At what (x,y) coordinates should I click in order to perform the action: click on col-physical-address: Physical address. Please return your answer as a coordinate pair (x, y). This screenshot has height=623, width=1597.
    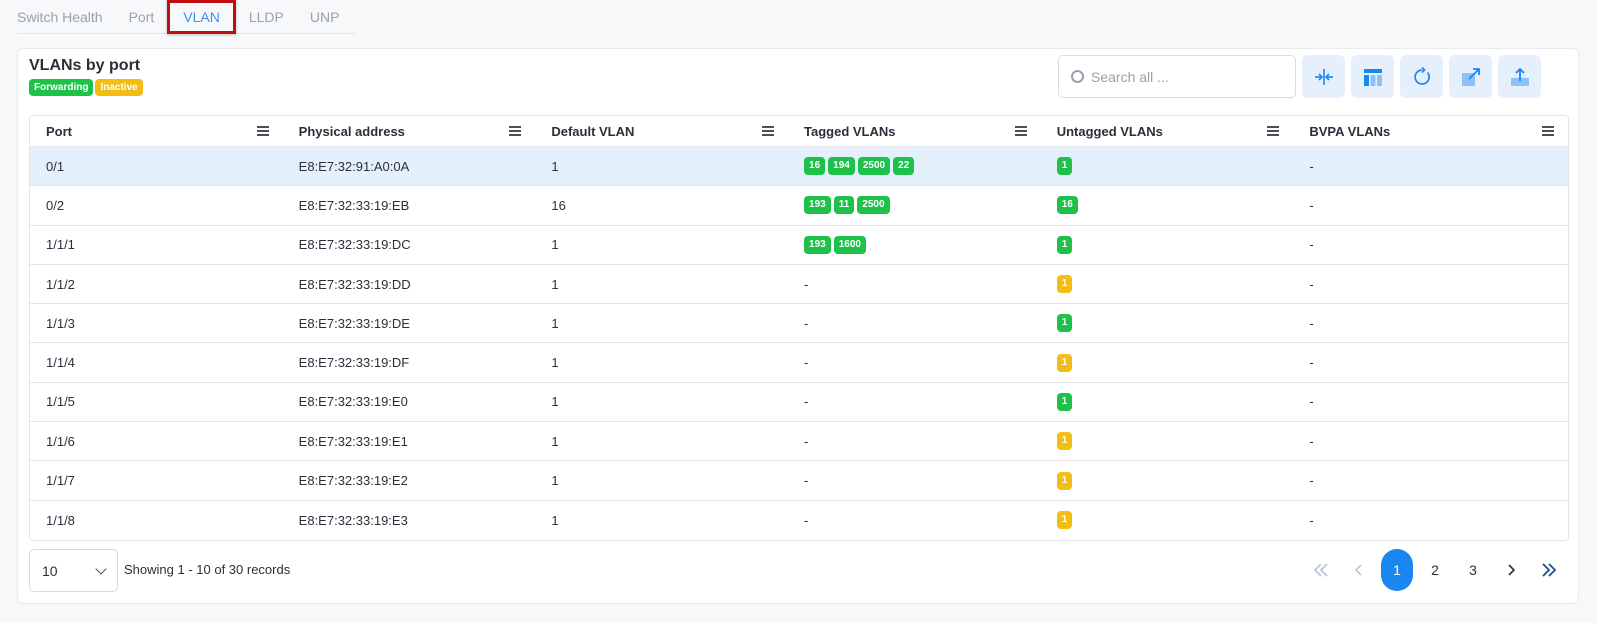
    Looking at the image, I should click on (409, 131).